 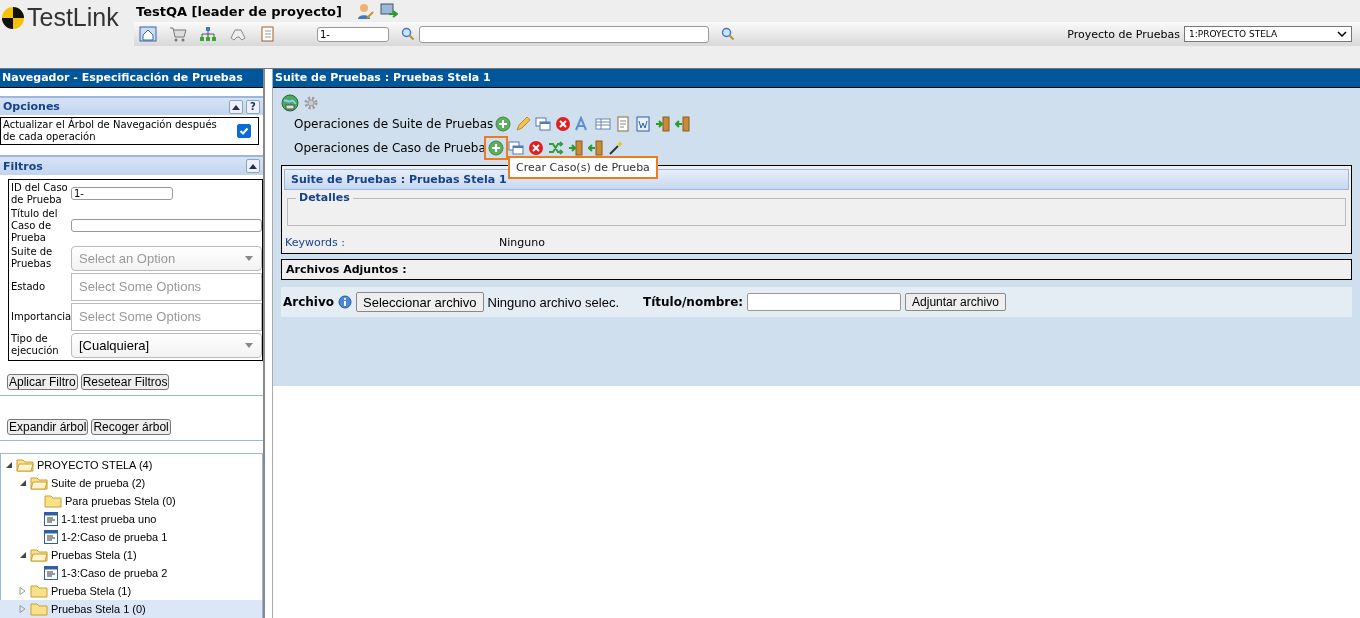 What do you see at coordinates (824, 302) in the screenshot?
I see `name-field` at bounding box center [824, 302].